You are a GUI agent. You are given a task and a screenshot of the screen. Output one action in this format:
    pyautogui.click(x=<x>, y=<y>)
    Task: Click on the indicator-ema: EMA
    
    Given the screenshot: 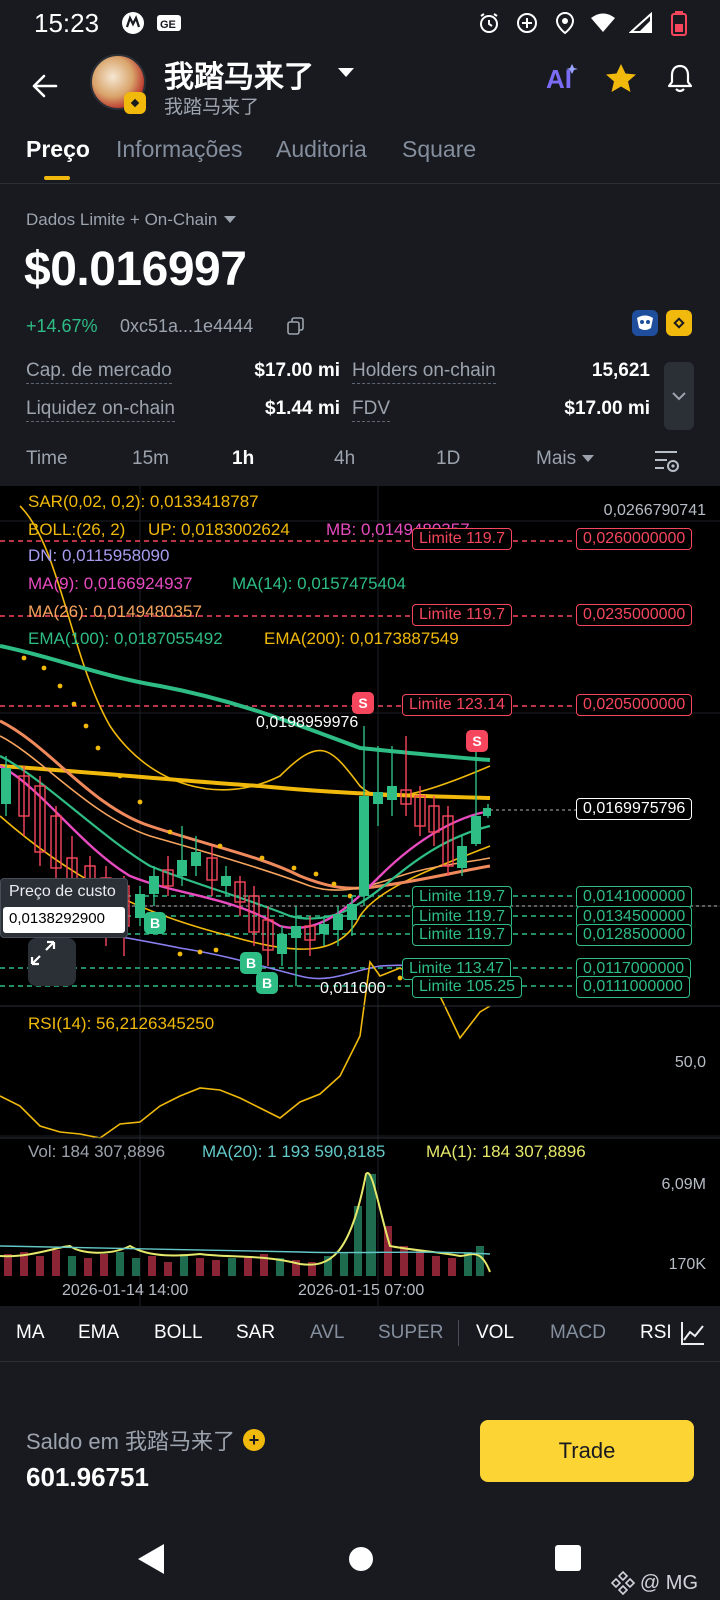 What is the action you would take?
    pyautogui.click(x=98, y=1333)
    